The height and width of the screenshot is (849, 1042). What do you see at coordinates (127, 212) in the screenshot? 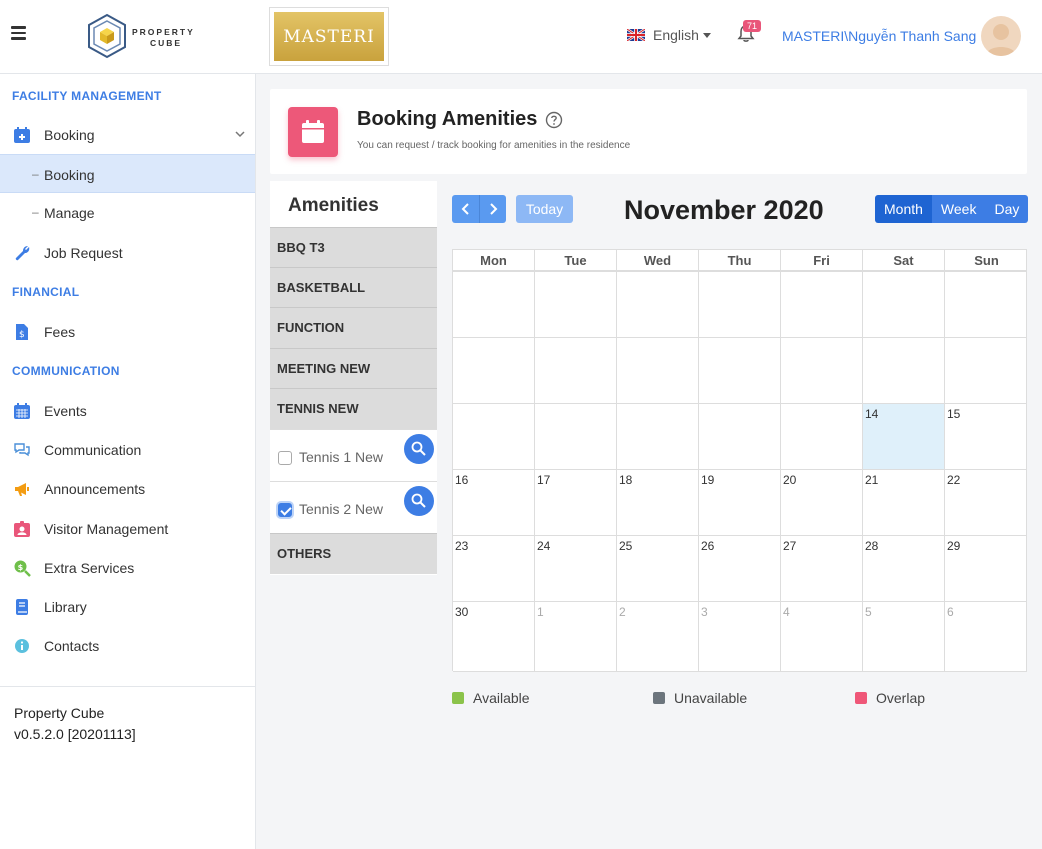
I see `sidebar-subitem-manage: – Manage` at bounding box center [127, 212].